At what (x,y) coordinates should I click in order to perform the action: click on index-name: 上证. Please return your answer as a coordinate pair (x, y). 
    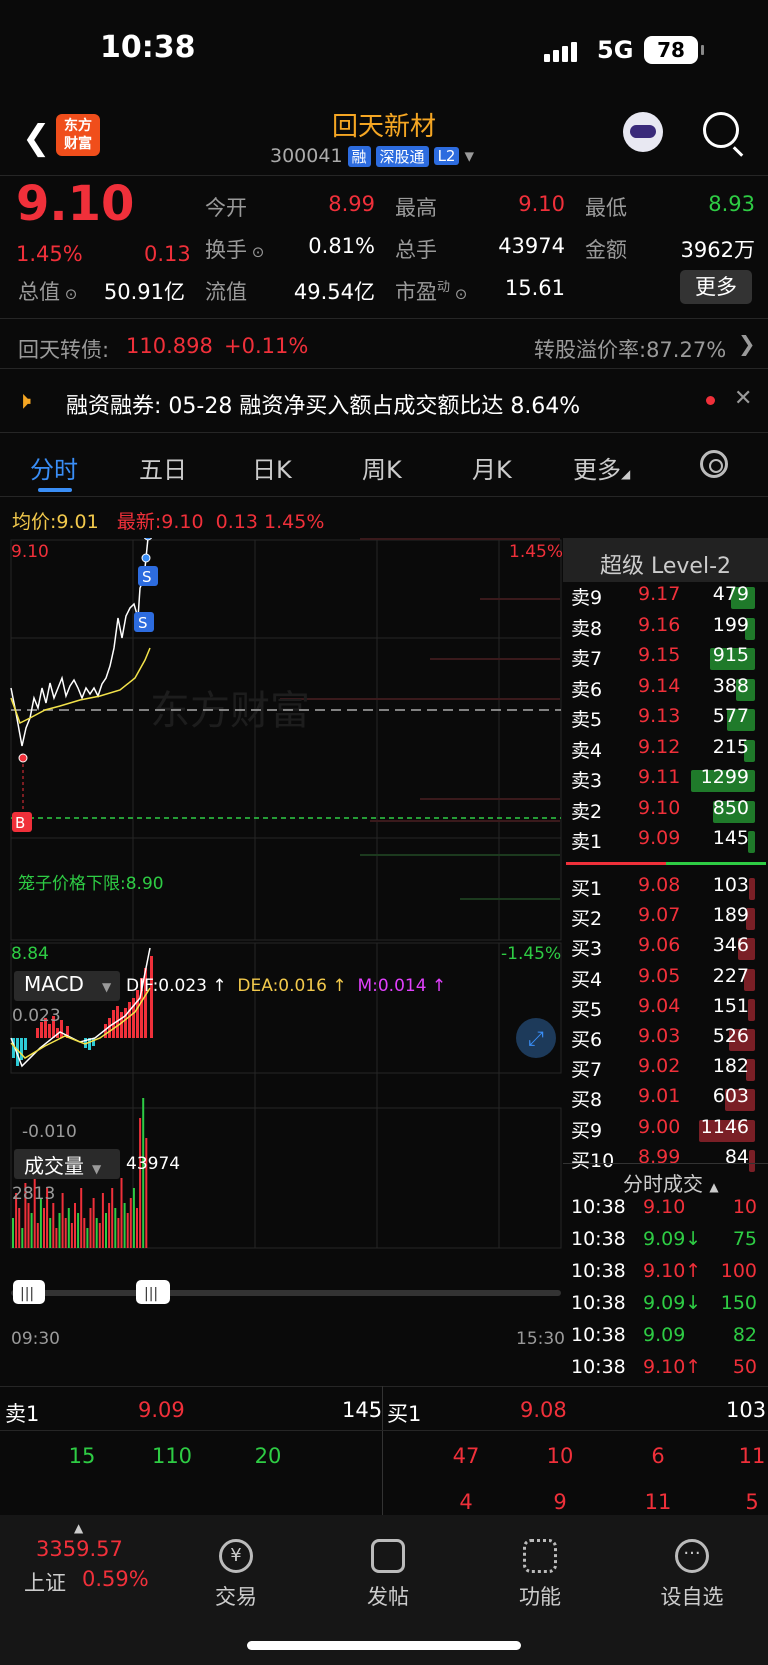
    Looking at the image, I should click on (45, 1583).